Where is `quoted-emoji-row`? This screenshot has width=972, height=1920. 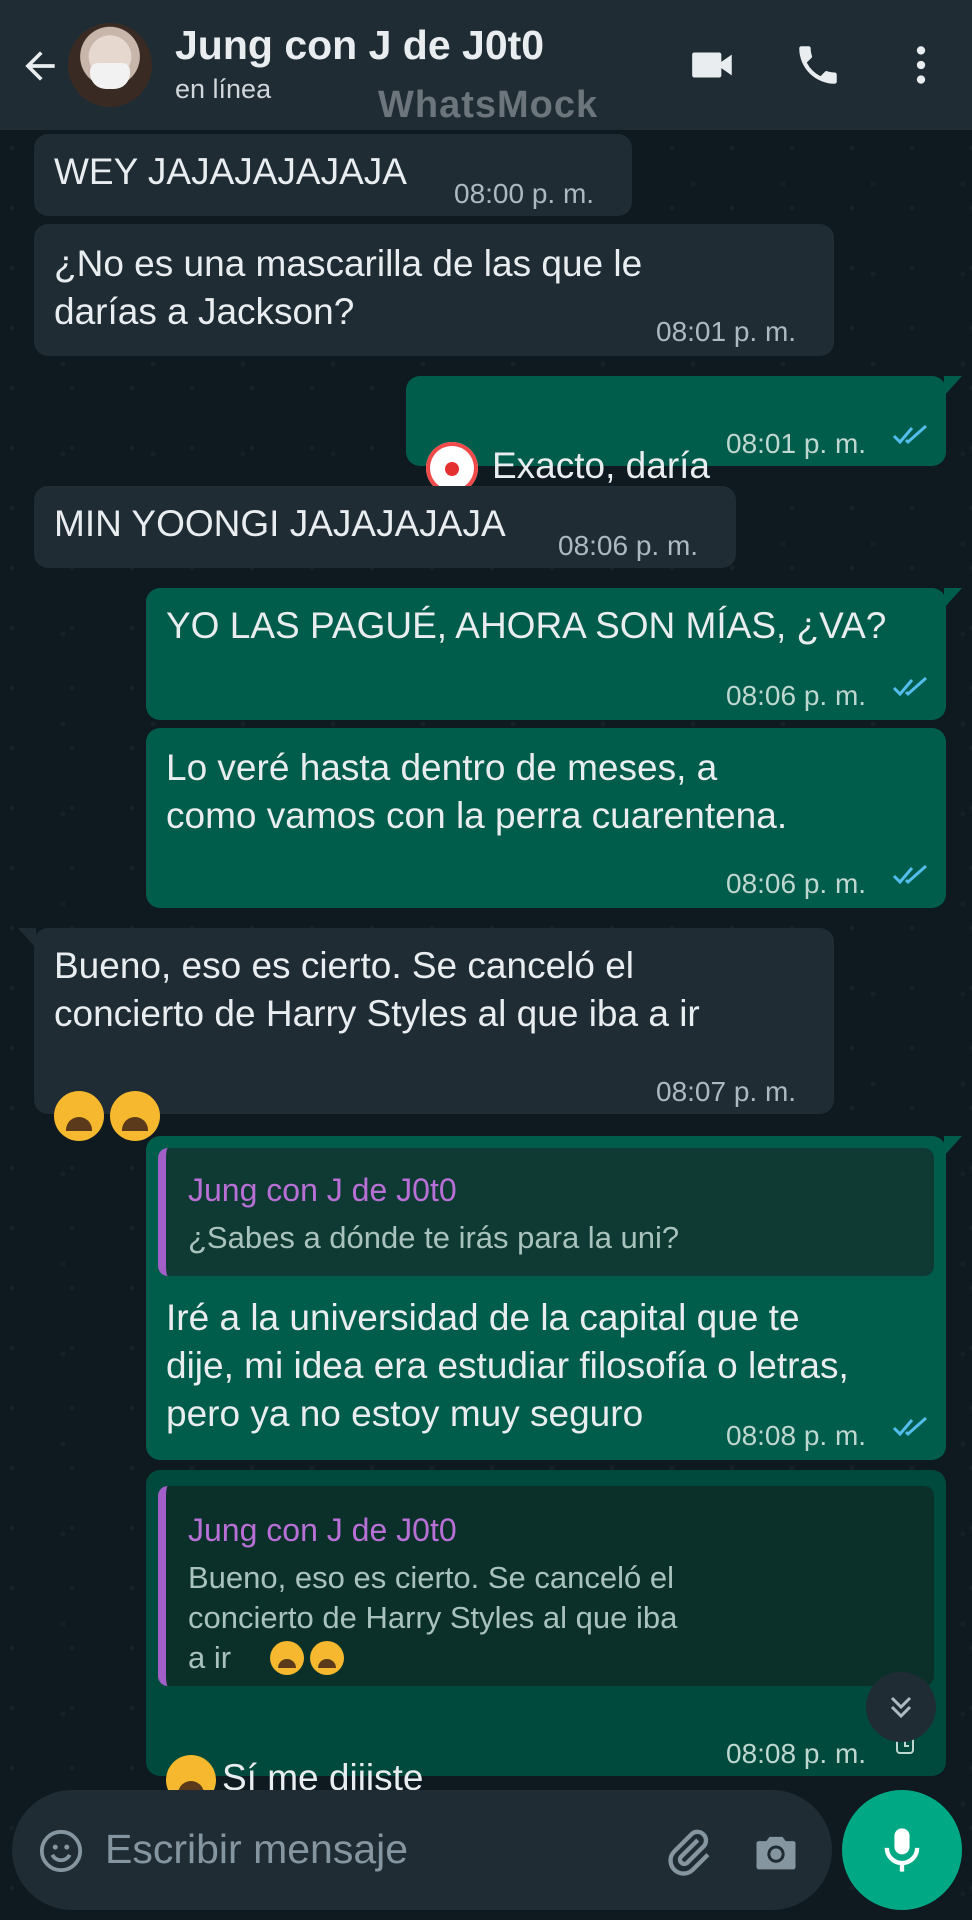 quoted-emoji-row is located at coordinates (310, 1656).